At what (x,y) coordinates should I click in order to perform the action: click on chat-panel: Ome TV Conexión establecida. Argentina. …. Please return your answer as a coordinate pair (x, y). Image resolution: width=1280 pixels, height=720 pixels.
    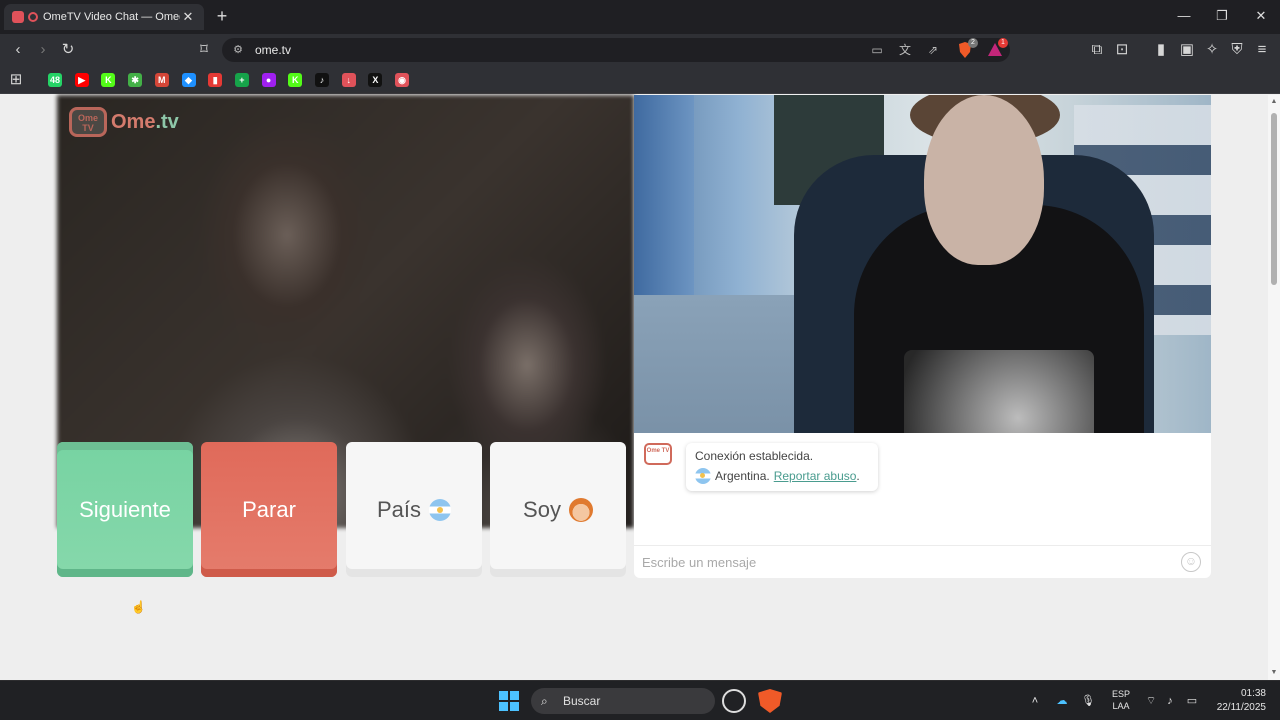
    Looking at the image, I should click on (922, 505).